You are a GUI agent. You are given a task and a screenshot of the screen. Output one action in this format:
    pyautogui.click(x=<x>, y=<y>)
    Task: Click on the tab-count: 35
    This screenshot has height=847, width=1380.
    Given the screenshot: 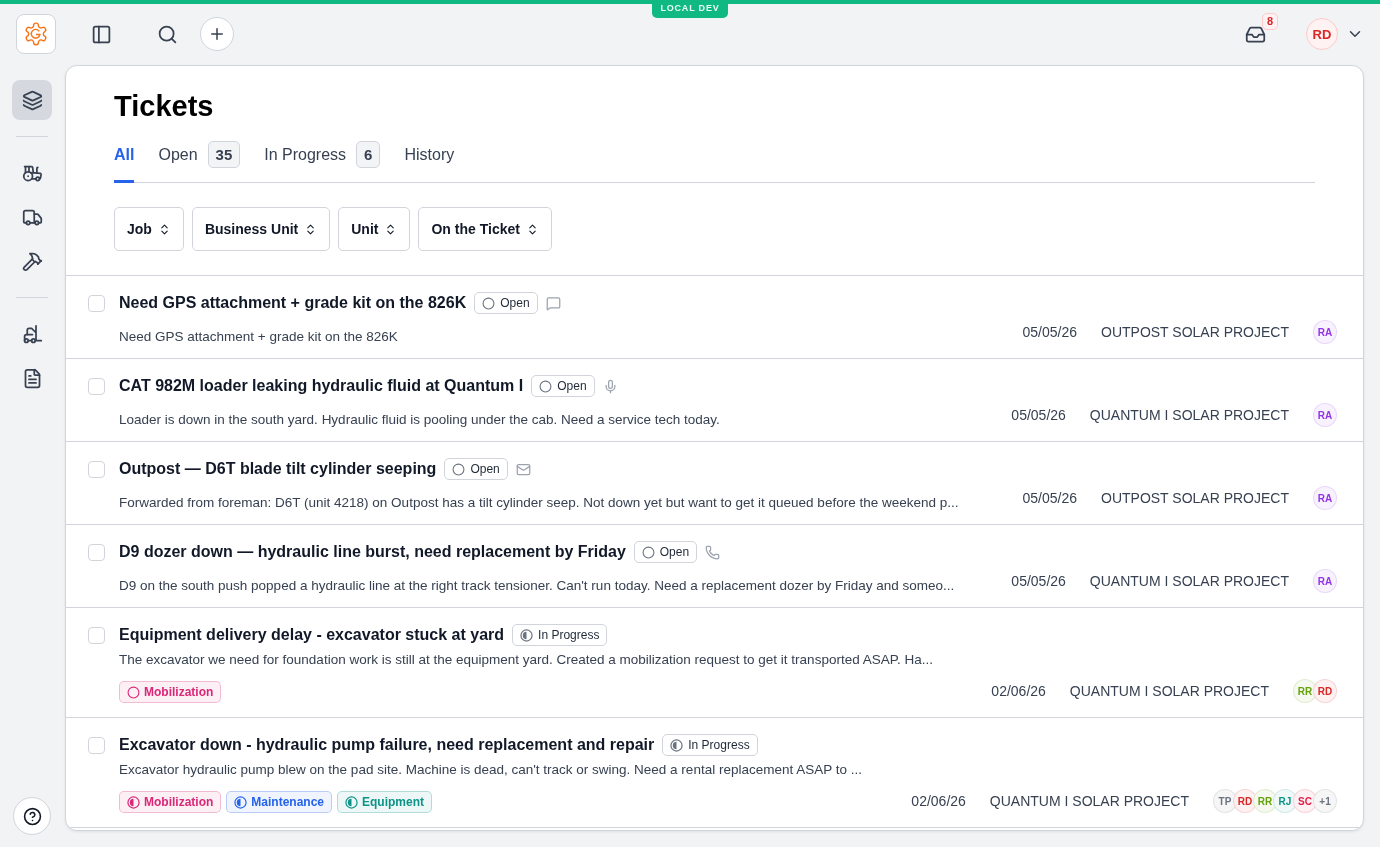 What is the action you would take?
    pyautogui.click(x=224, y=154)
    